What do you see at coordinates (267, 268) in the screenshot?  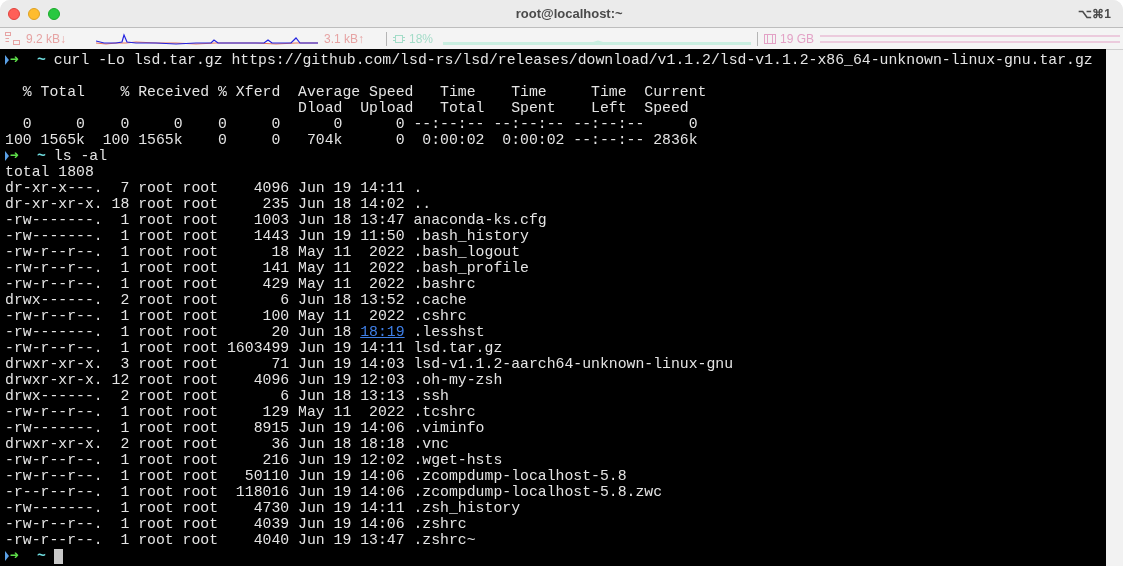 I see `terminal-line: -rw-r--r--. 1 root root 141 May 11 2022 .bash_profile` at bounding box center [267, 268].